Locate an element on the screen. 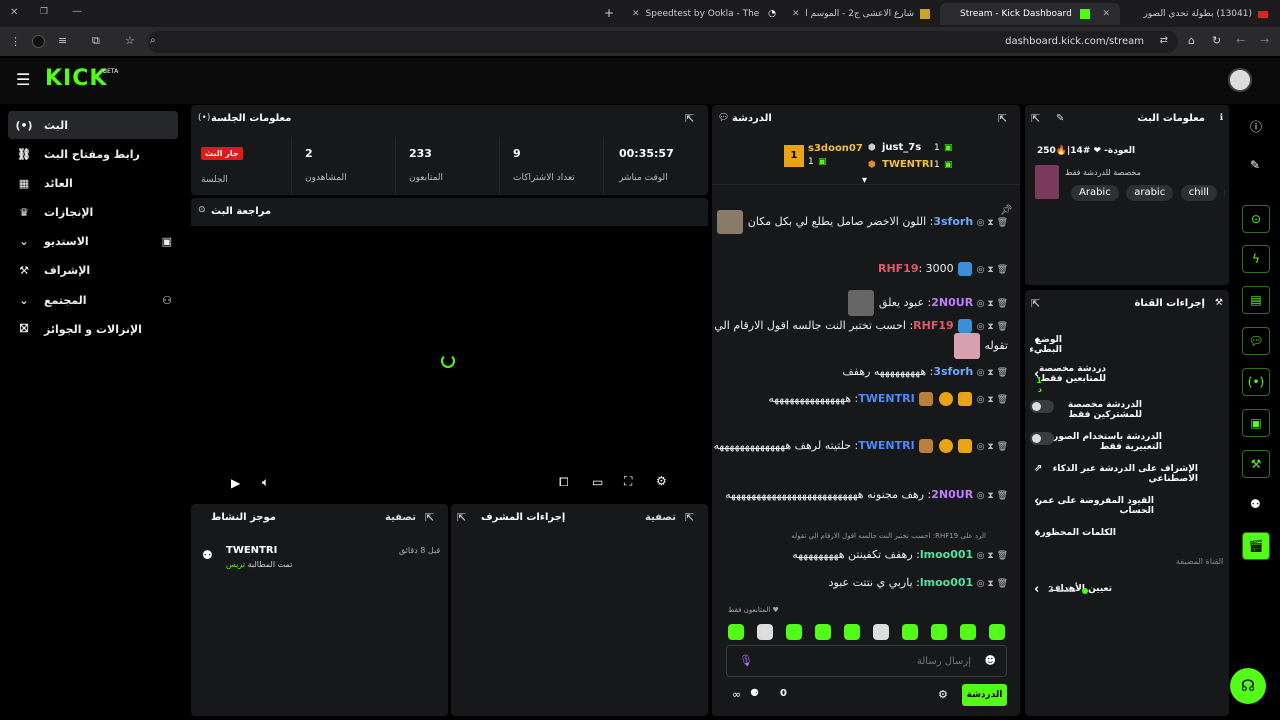 This screenshot has height=720, width=1280. emotes-only-toggle is located at coordinates (1042, 438).